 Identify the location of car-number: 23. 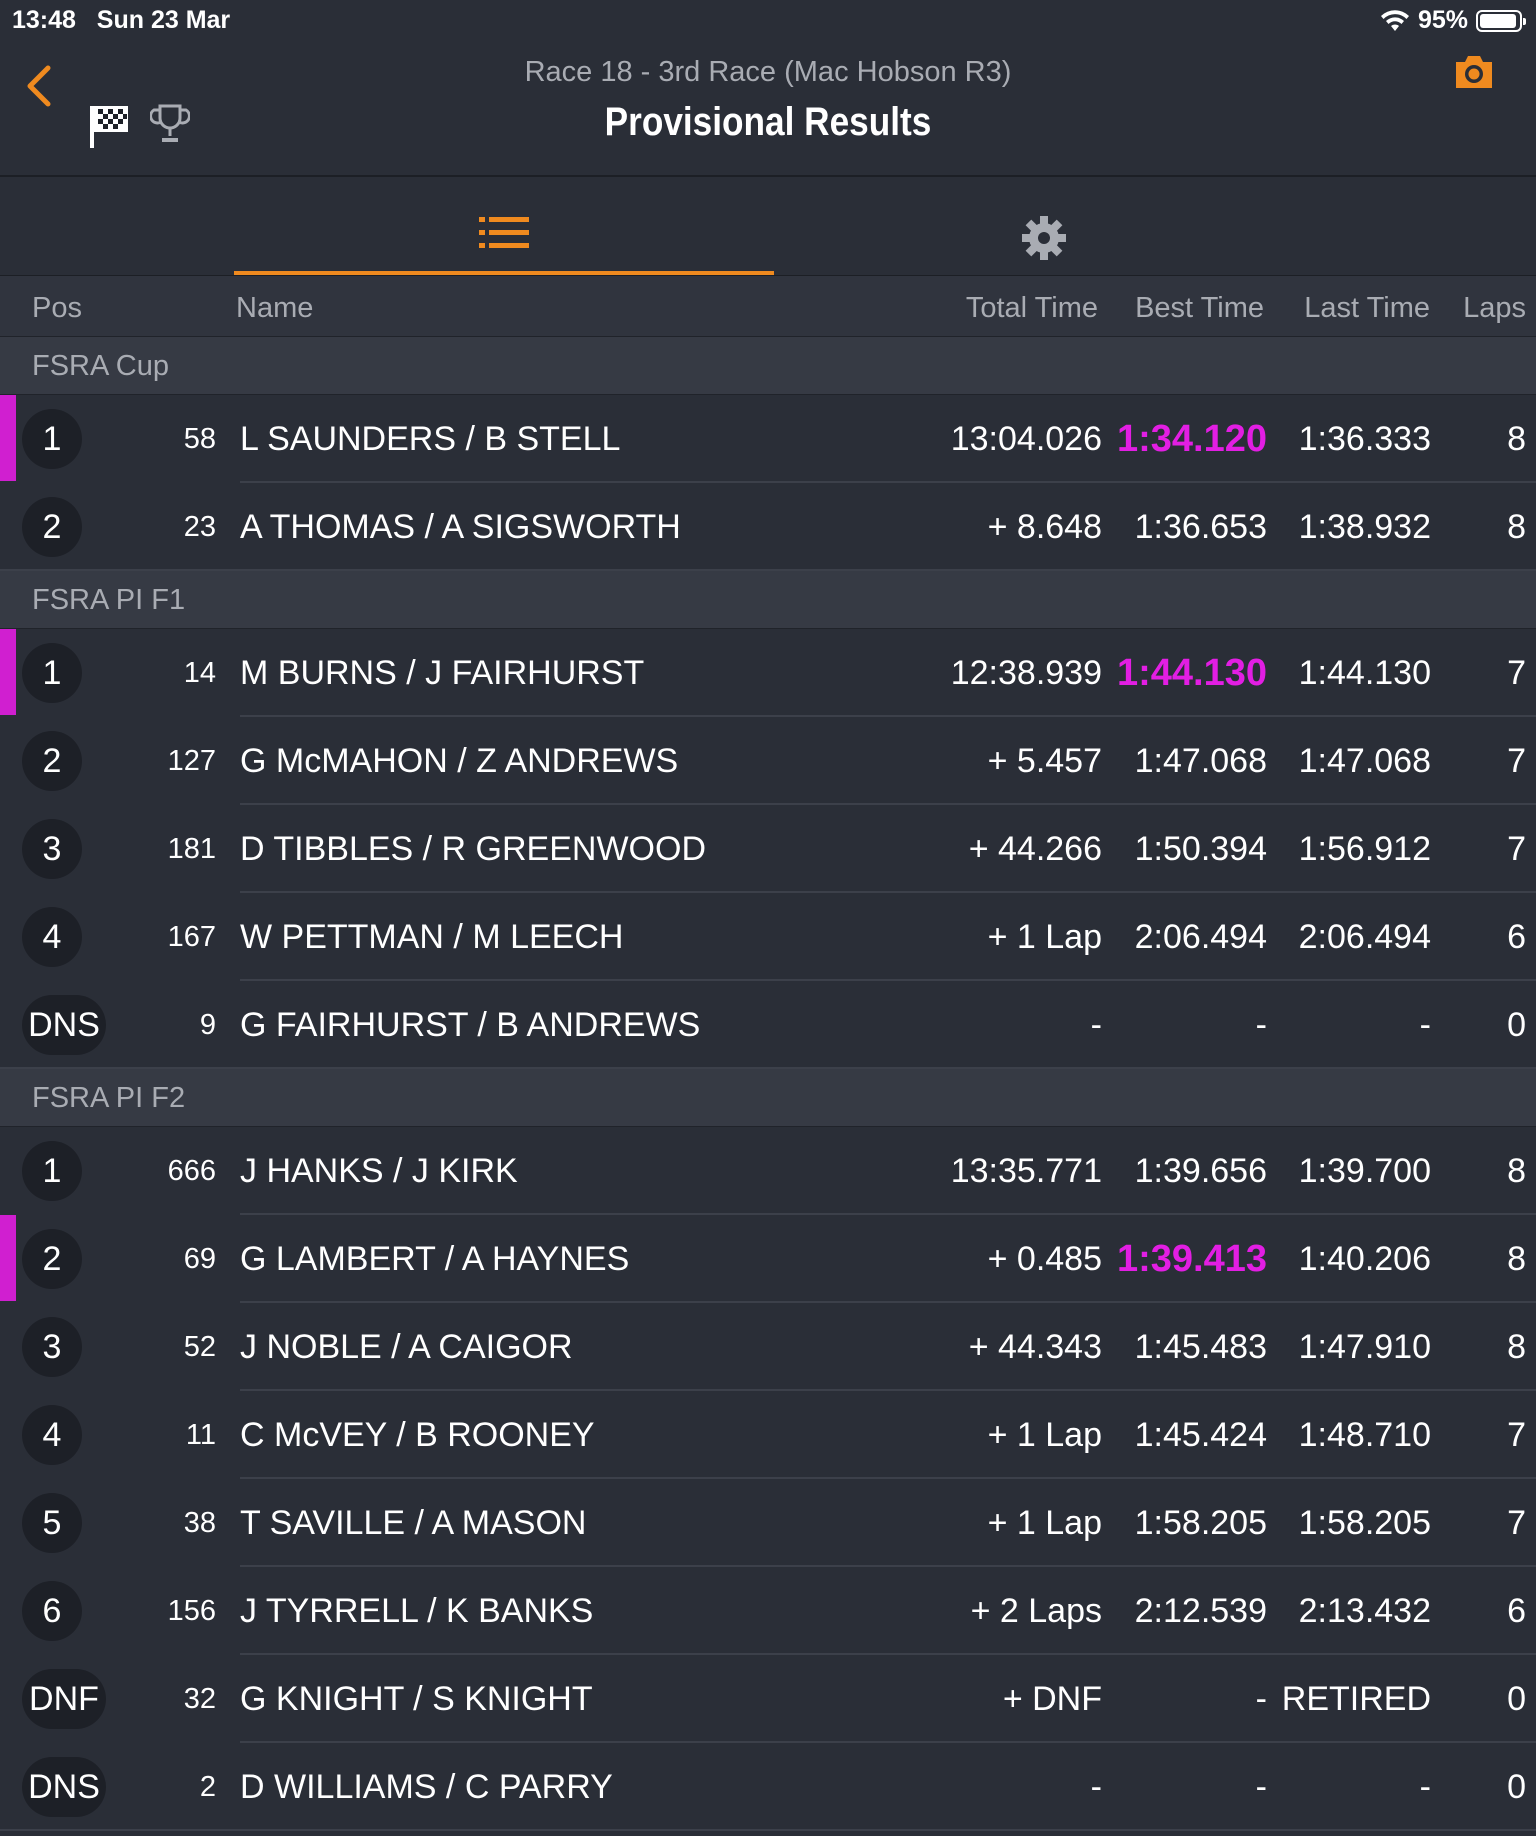
(199, 527).